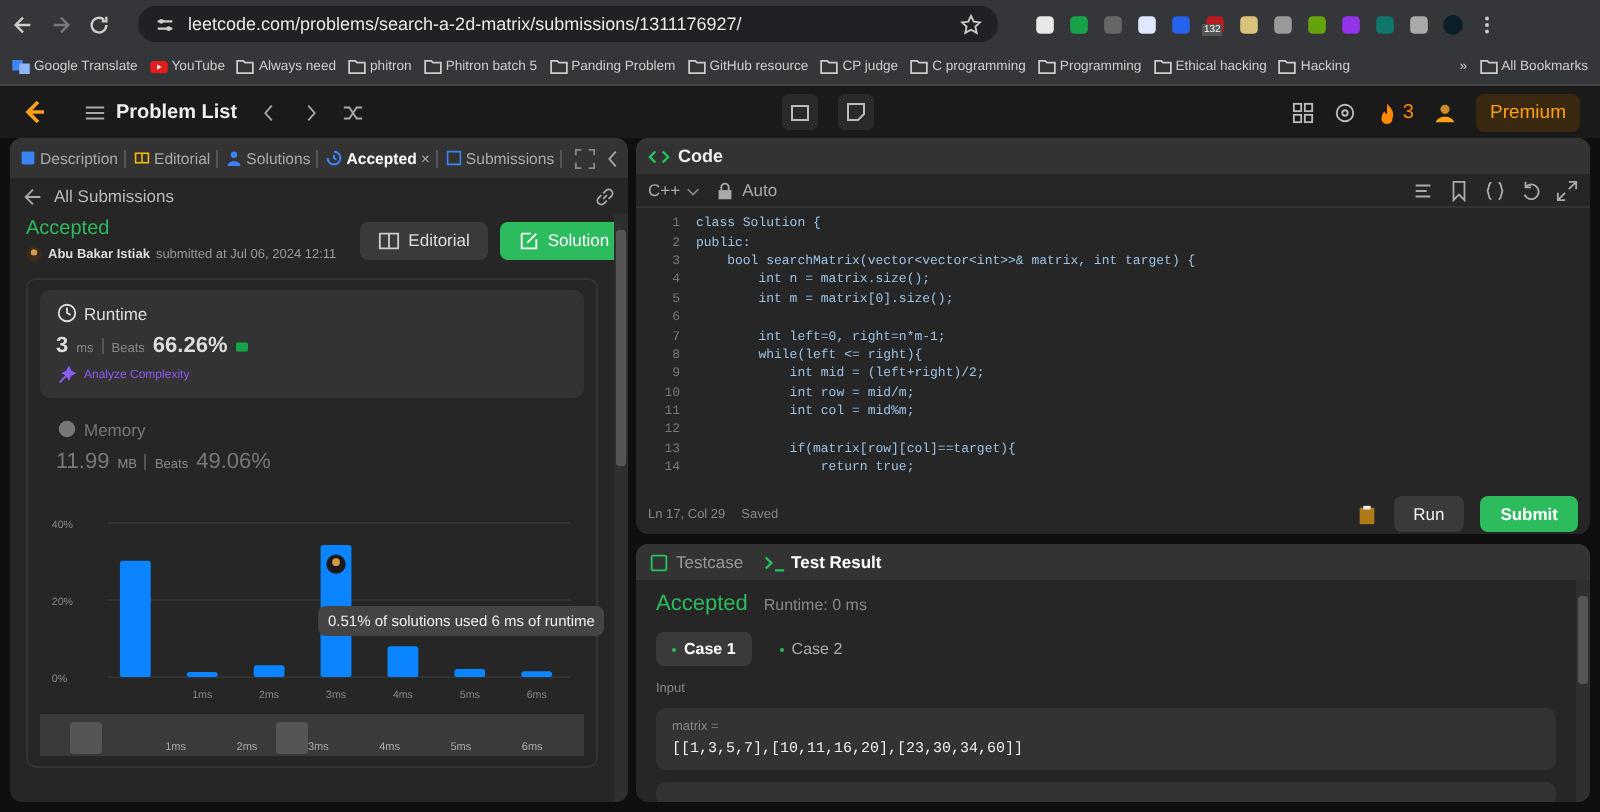  Describe the element at coordinates (95, 112) in the screenshot. I see `list-icon` at that location.